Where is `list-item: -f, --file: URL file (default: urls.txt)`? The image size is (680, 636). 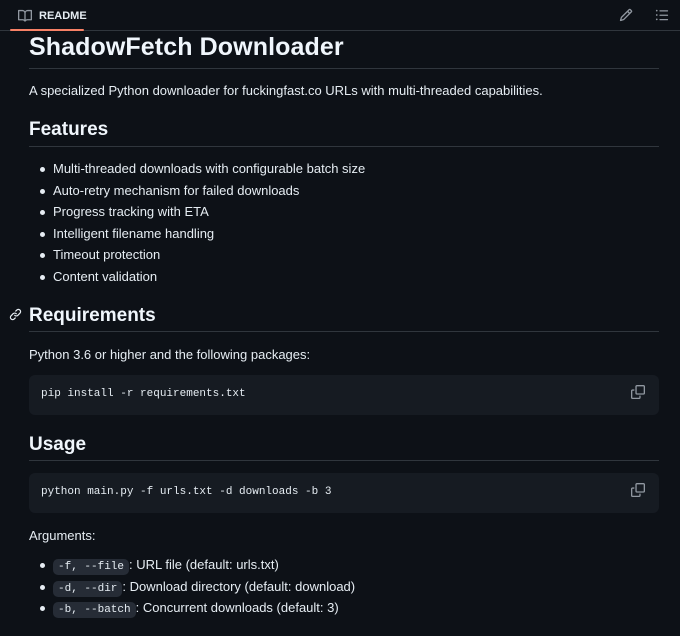
list-item: -f, --file: URL file (default: urls.txt) is located at coordinates (192, 565).